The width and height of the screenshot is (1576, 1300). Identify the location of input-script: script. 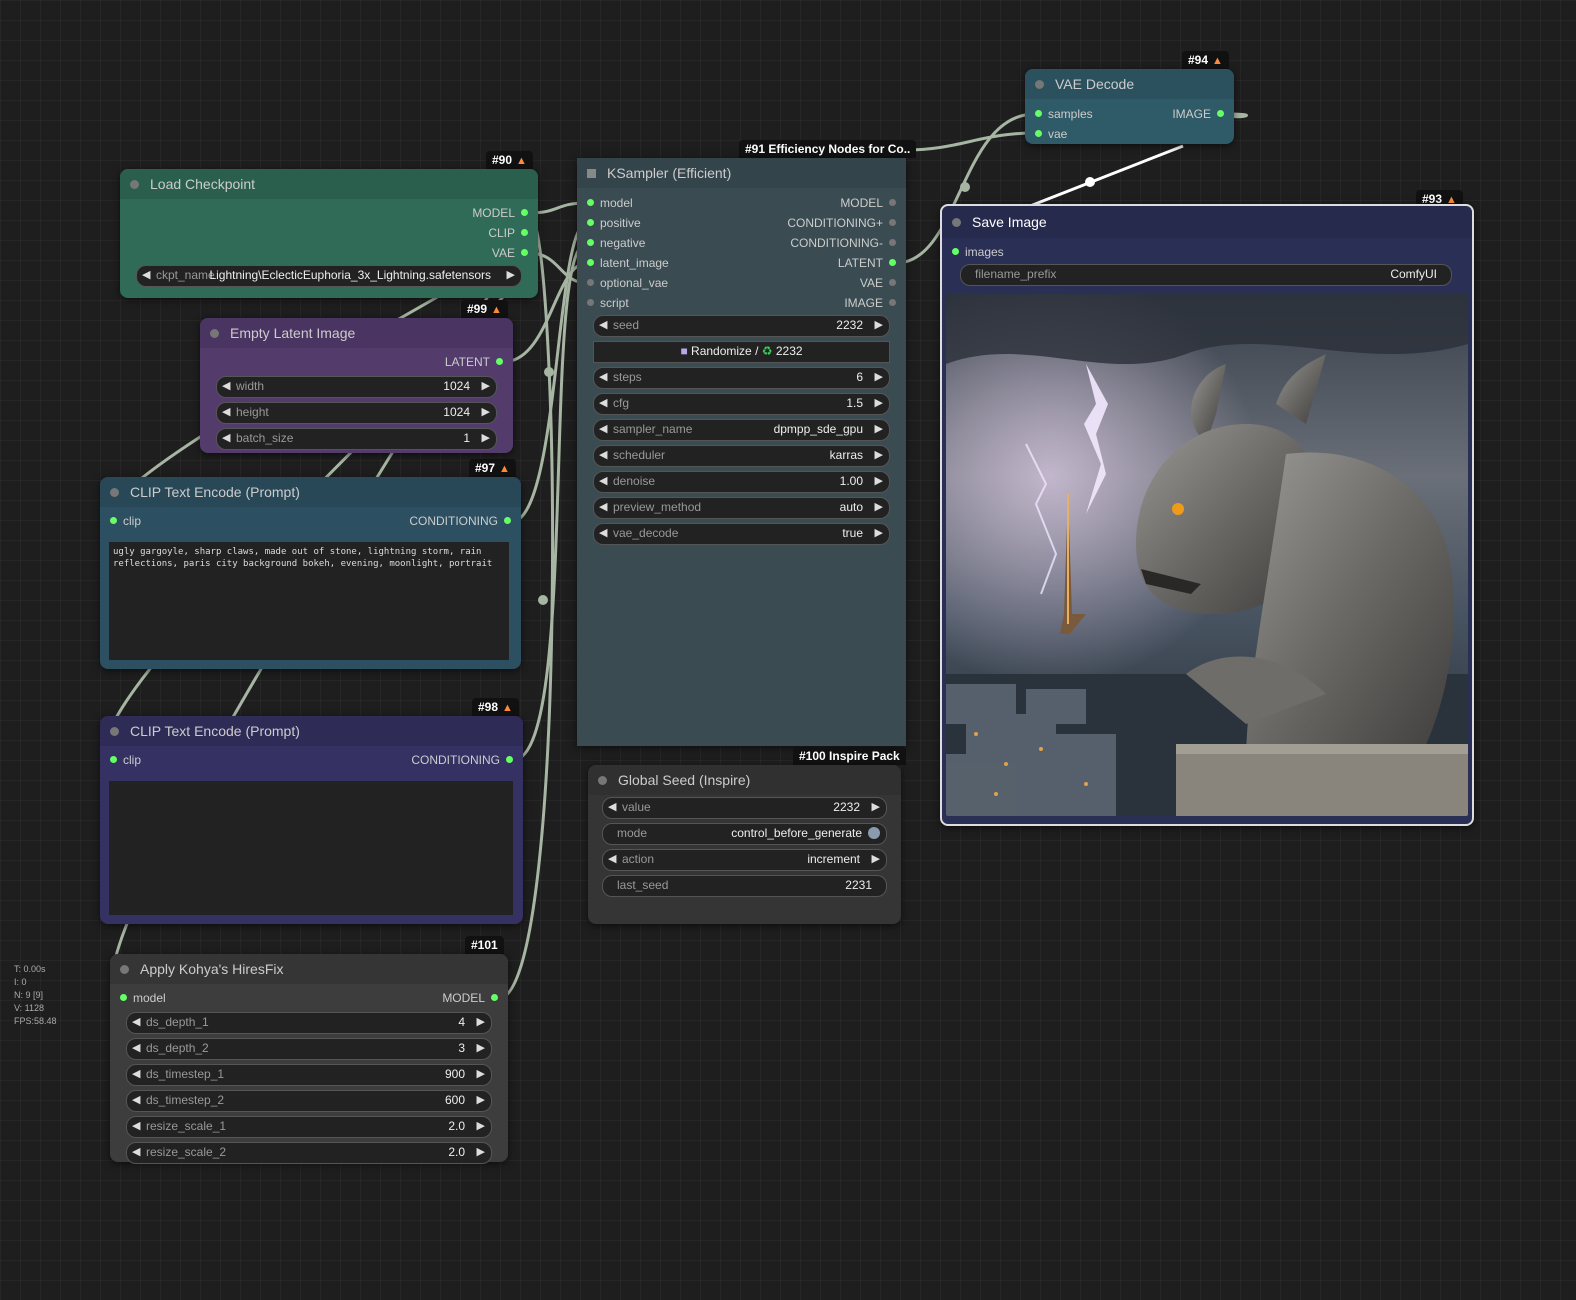
(608, 303).